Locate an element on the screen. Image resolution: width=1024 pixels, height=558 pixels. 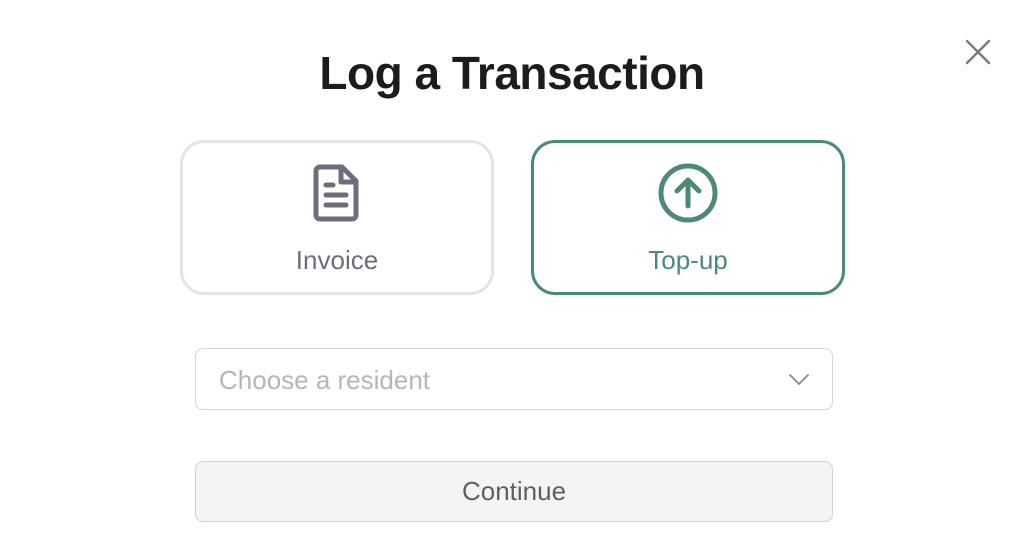
invoice-label: Invoice is located at coordinates (337, 260).